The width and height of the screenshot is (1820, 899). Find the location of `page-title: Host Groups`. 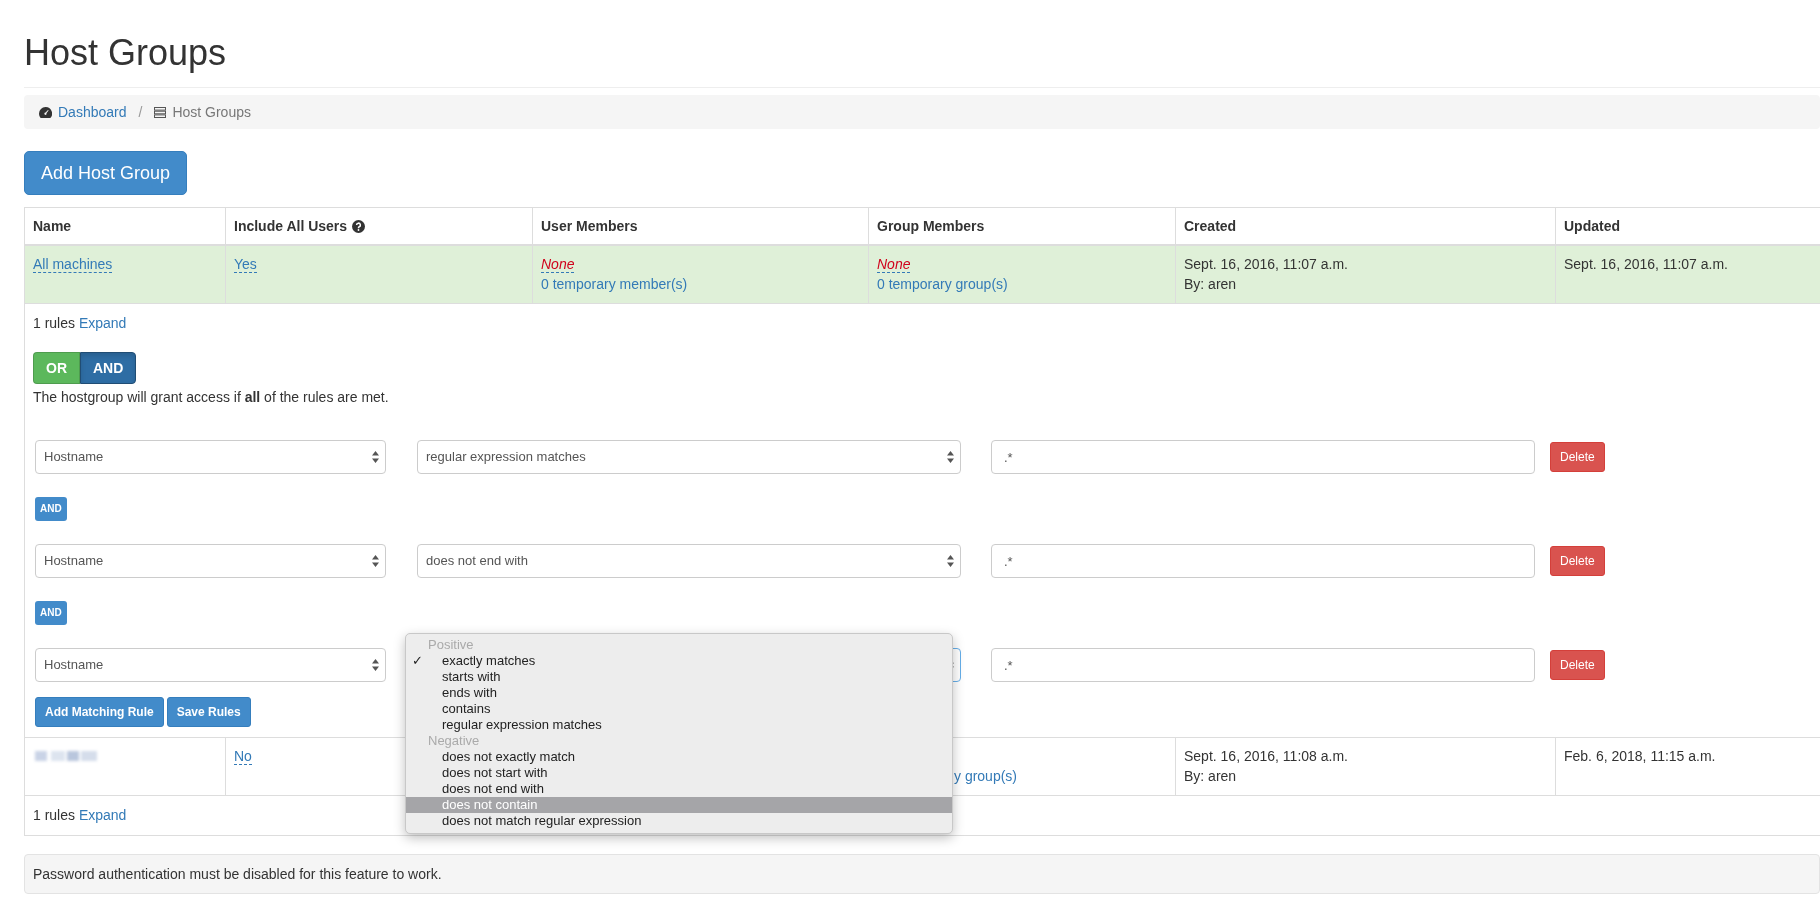

page-title: Host Groups is located at coordinates (126, 53).